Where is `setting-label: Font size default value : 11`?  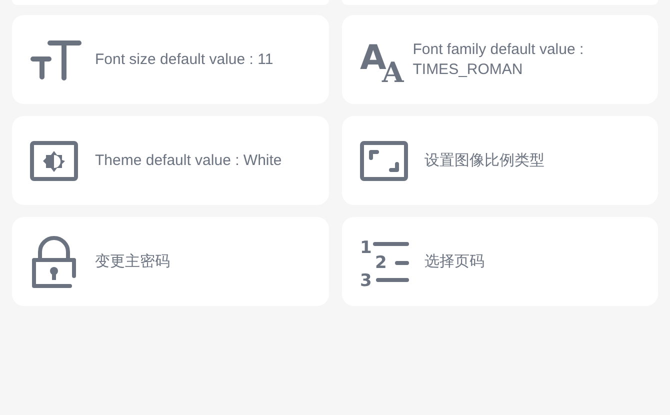
setting-label: Font size default value : 11 is located at coordinates (184, 60).